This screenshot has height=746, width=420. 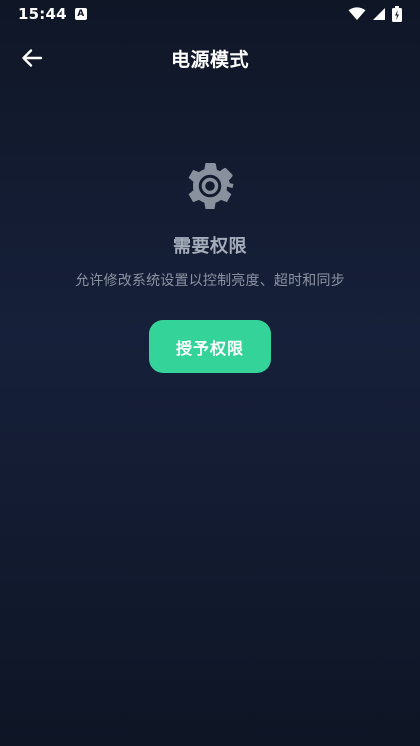 I want to click on app-bar: 电源模式, so click(x=210, y=58).